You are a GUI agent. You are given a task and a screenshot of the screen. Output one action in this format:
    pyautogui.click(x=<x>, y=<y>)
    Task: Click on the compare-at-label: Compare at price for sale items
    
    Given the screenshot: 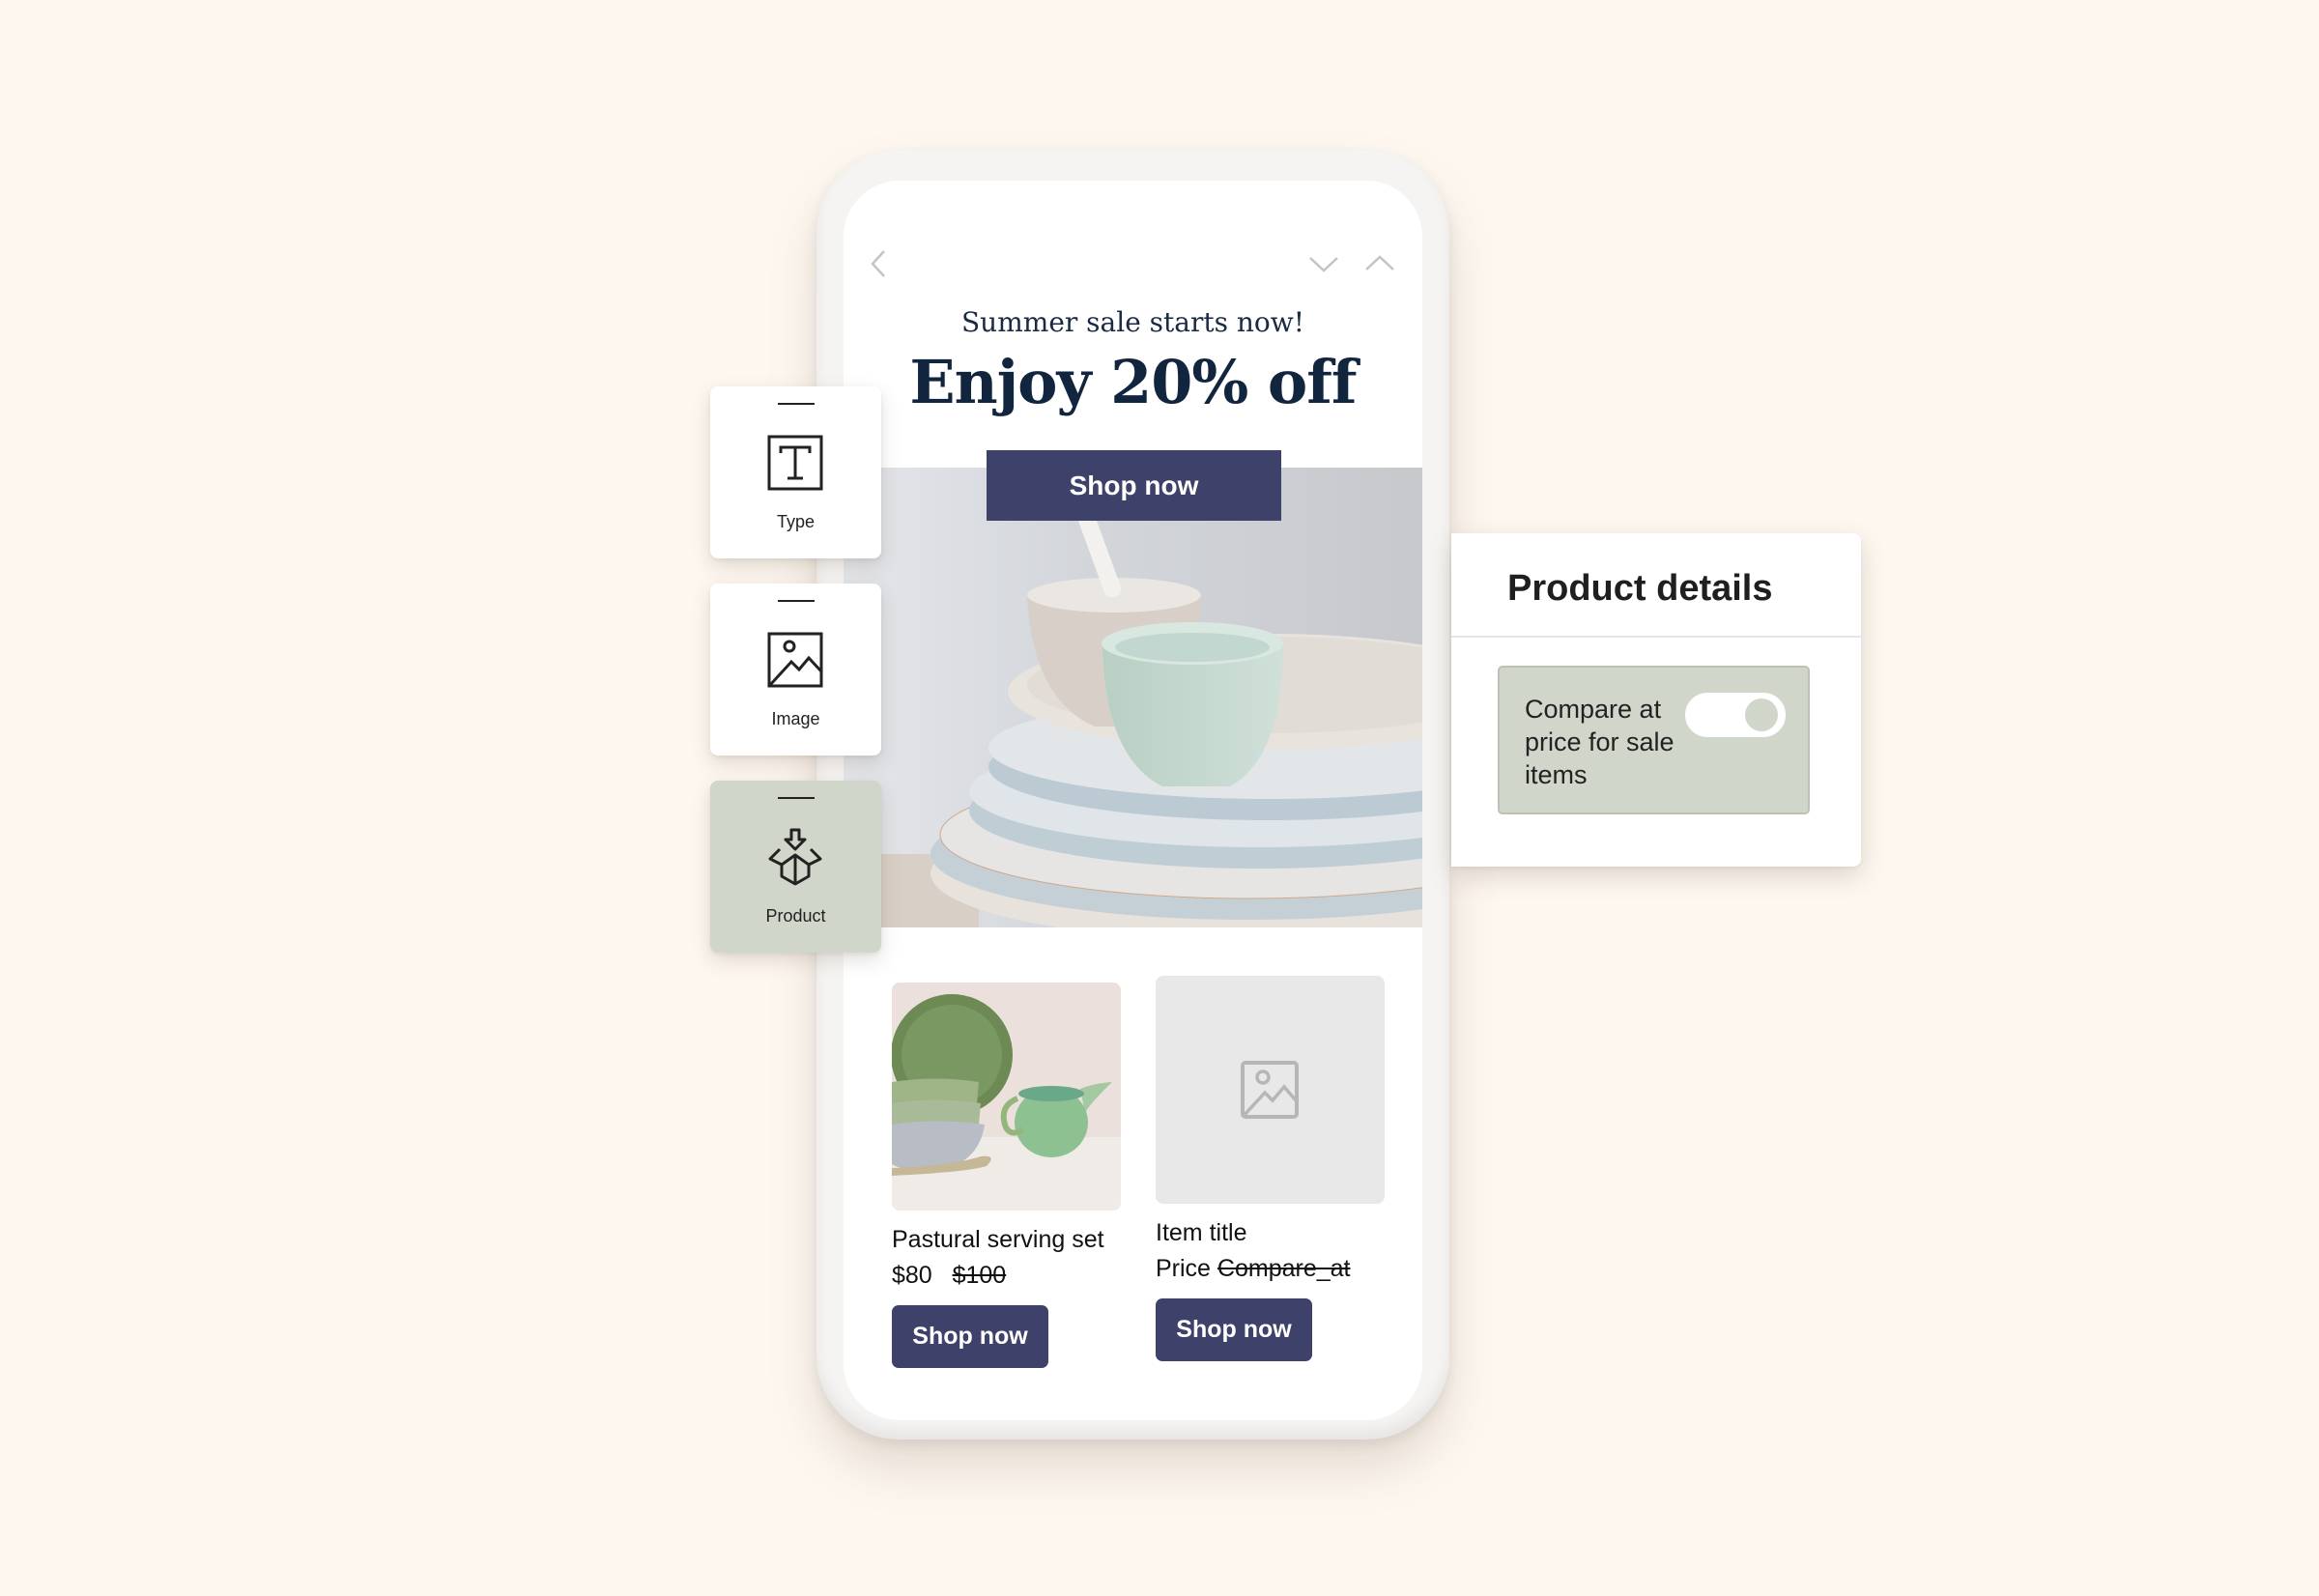 What is the action you would take?
    pyautogui.click(x=1600, y=742)
    